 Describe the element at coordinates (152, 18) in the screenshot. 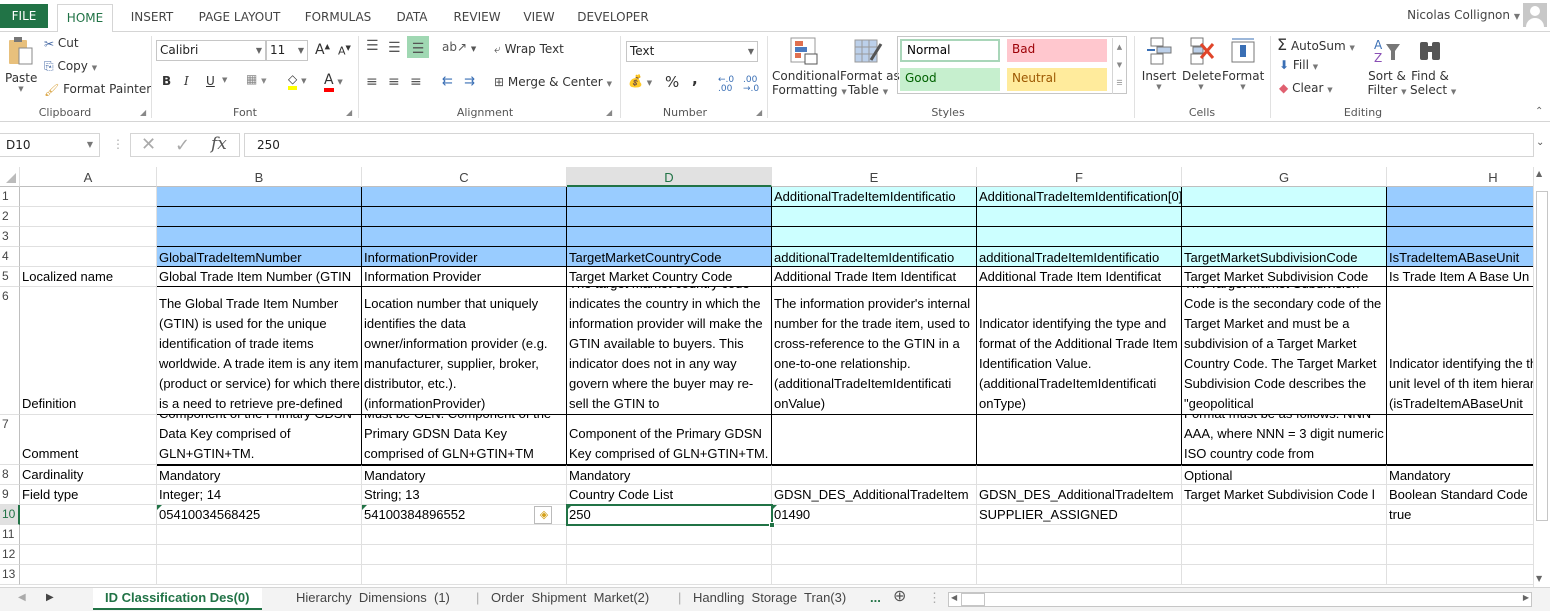

I see `tab-insert: INSERT` at that location.